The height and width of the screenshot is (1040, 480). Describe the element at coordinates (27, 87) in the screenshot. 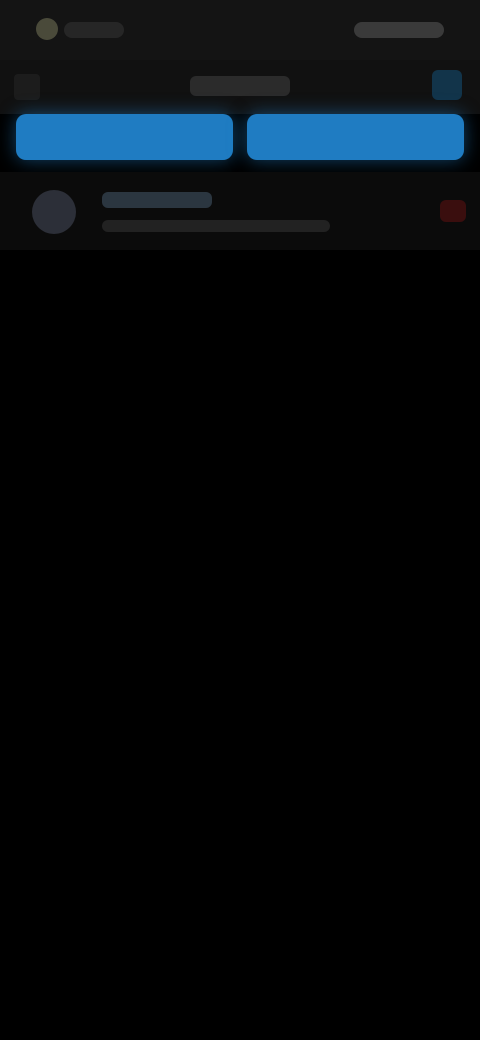

I see `back-arrow-icon` at that location.